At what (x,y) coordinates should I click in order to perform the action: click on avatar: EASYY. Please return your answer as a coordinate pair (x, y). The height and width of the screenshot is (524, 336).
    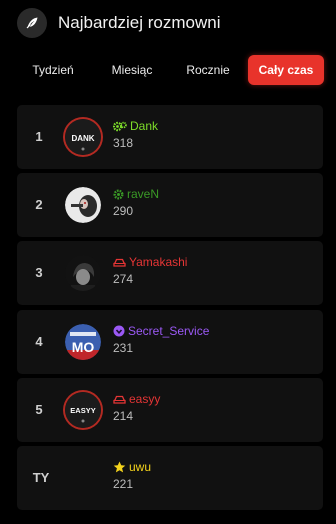
    Looking at the image, I should click on (83, 410).